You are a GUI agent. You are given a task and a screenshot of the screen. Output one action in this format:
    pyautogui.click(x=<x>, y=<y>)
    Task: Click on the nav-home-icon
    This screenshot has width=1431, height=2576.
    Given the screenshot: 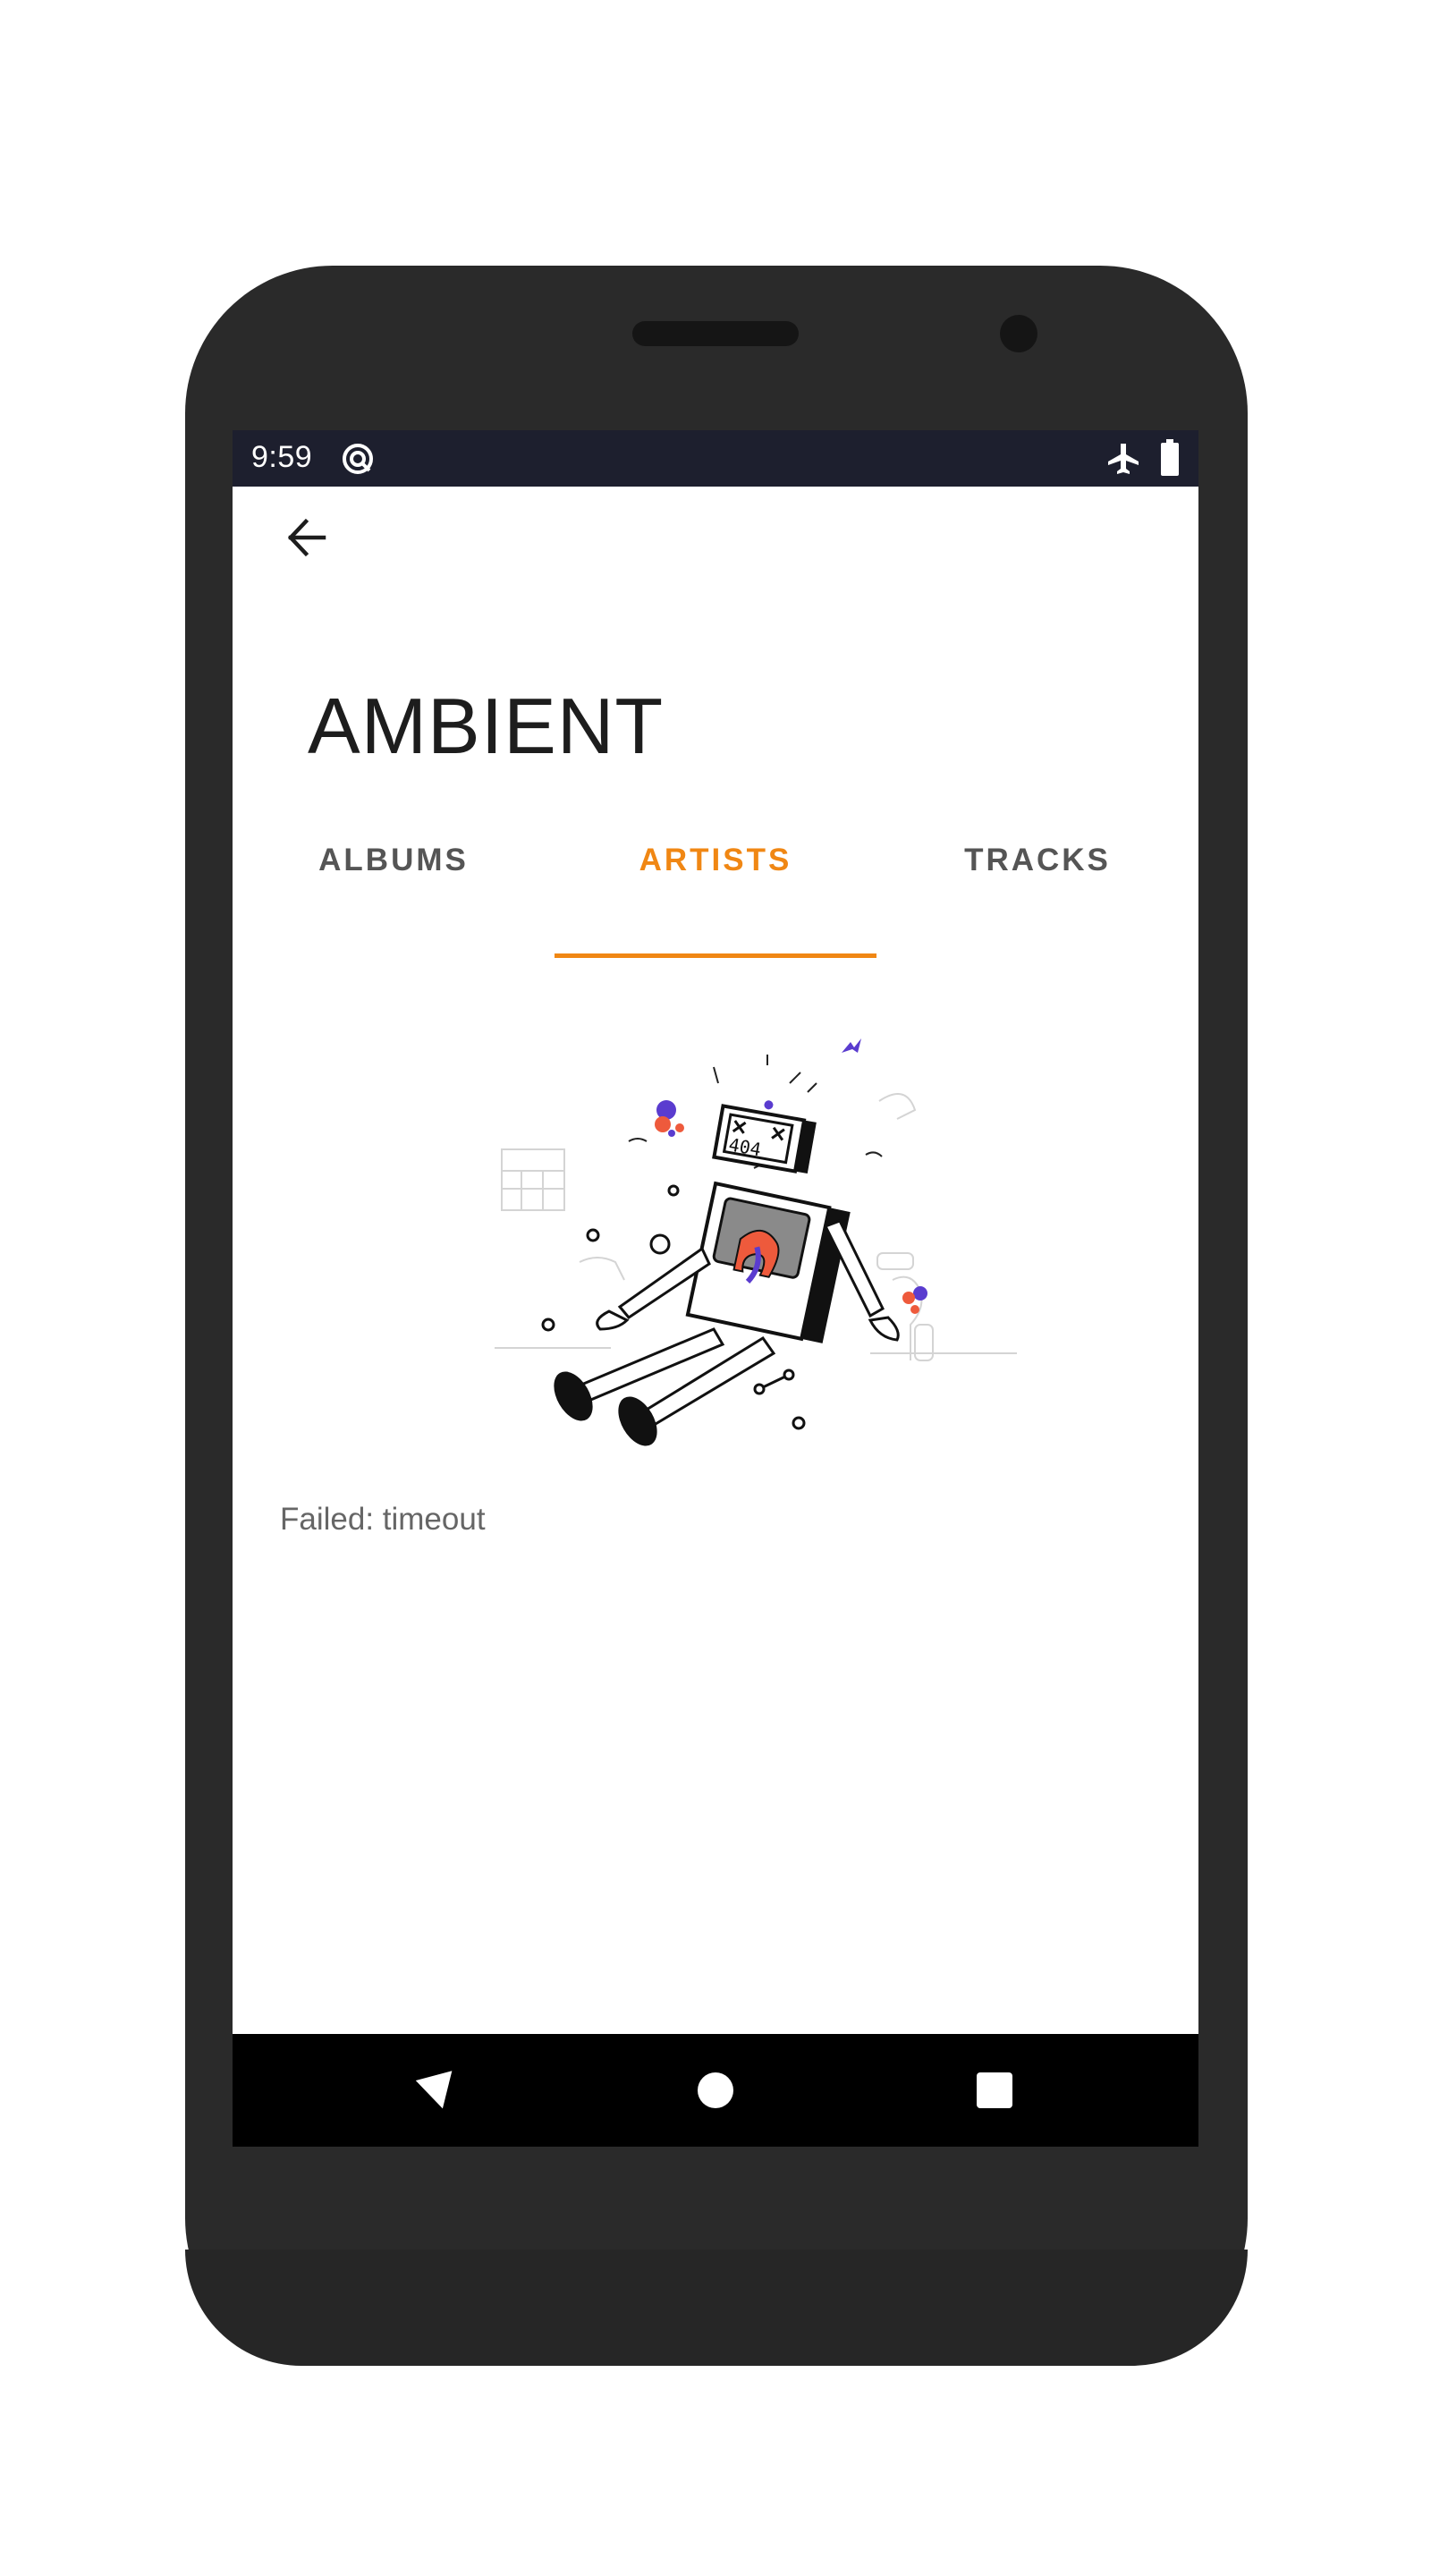 What is the action you would take?
    pyautogui.click(x=716, y=2090)
    